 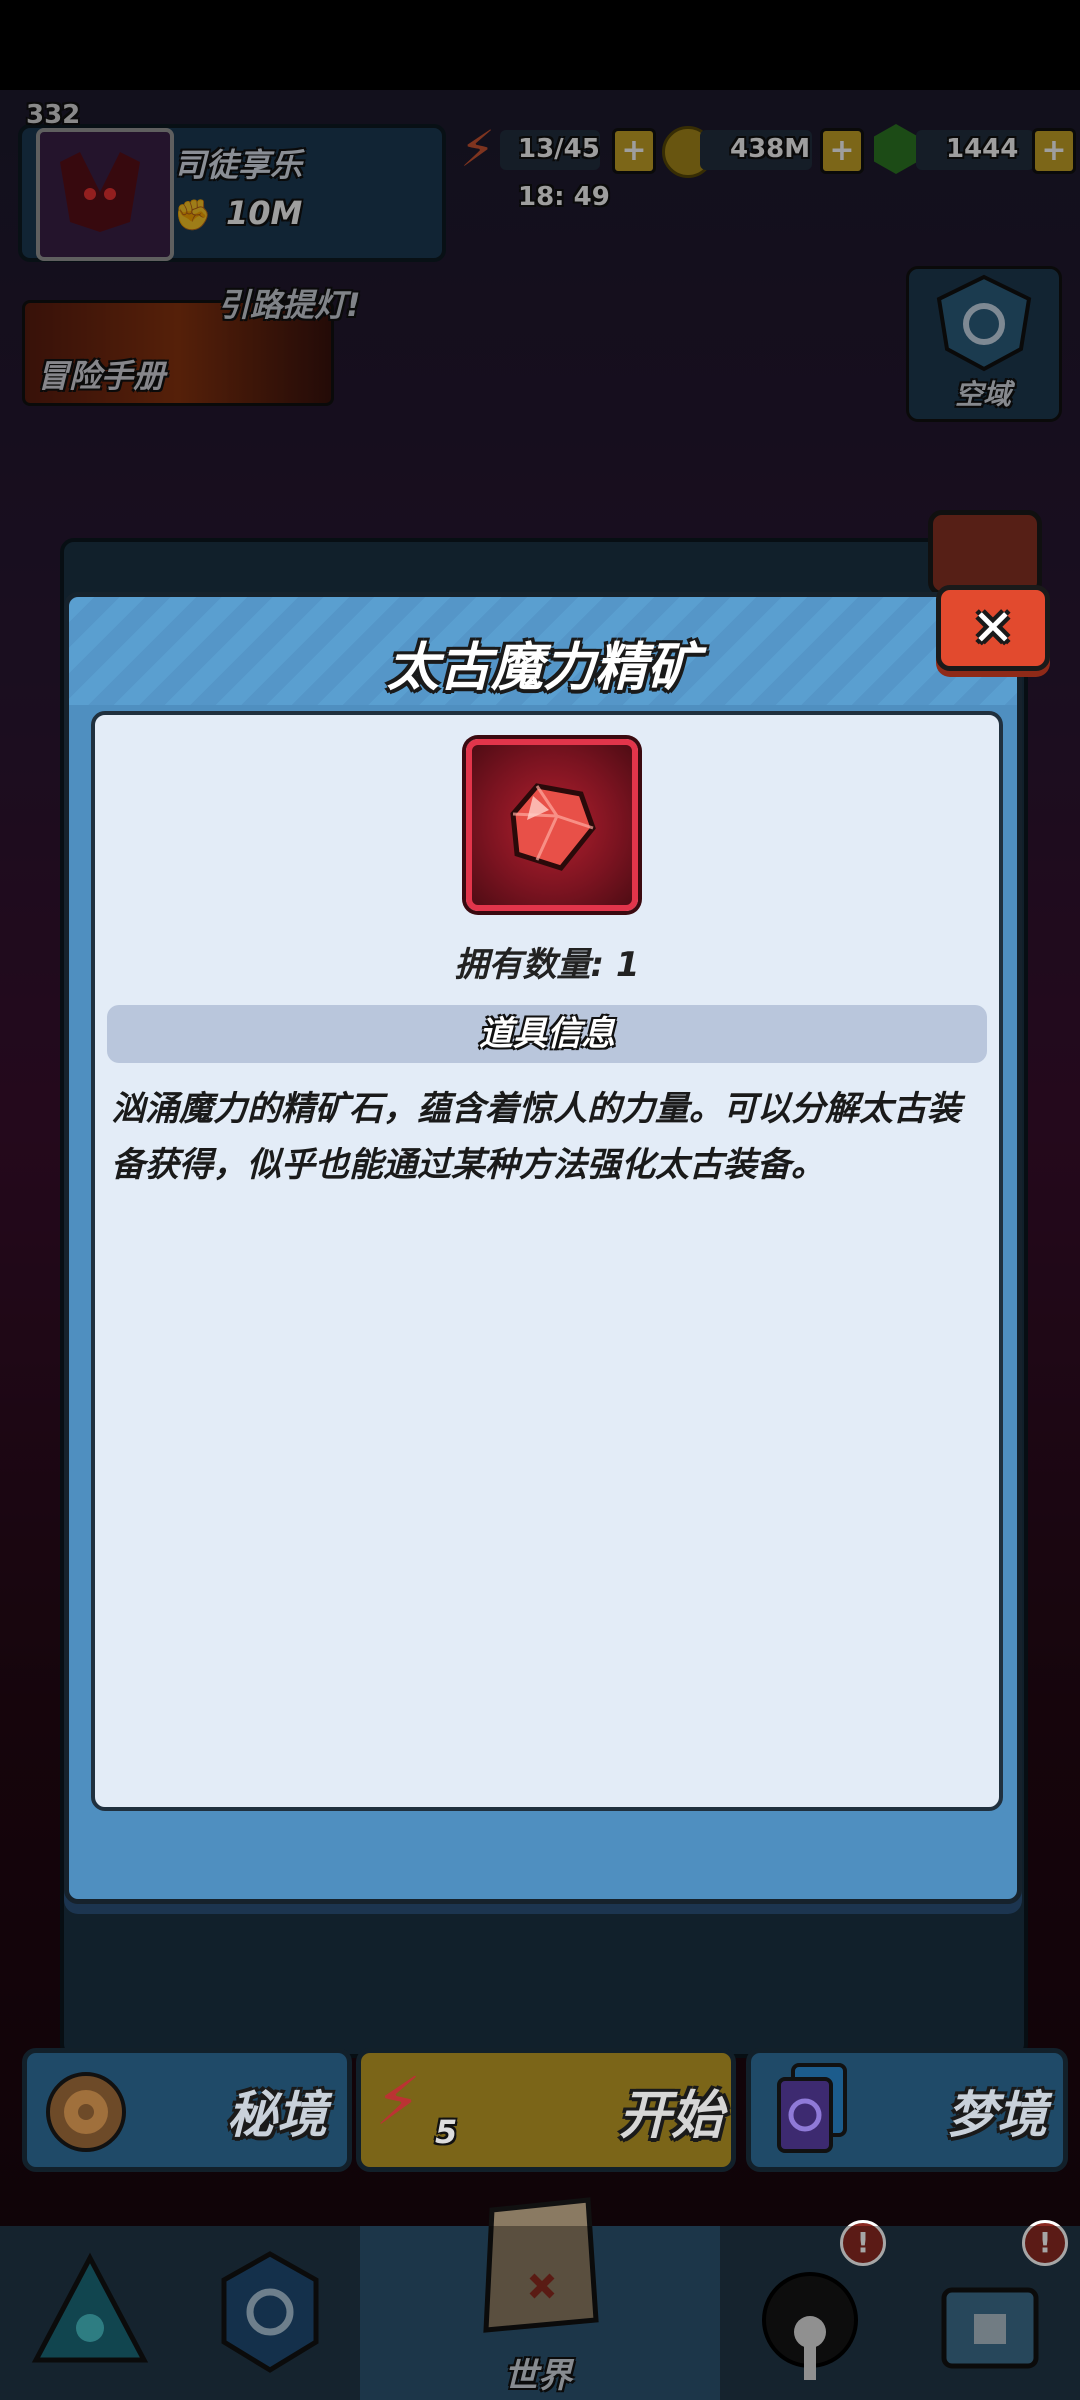 What do you see at coordinates (86, 2112) in the screenshot?
I see `target-icon` at bounding box center [86, 2112].